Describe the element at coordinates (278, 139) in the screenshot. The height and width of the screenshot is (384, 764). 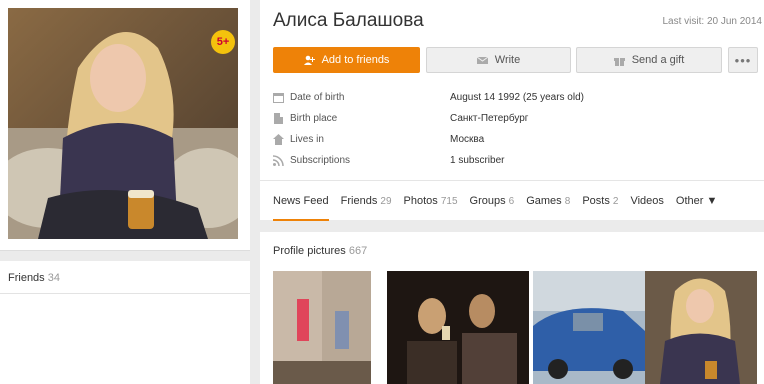
I see `house-icon` at that location.